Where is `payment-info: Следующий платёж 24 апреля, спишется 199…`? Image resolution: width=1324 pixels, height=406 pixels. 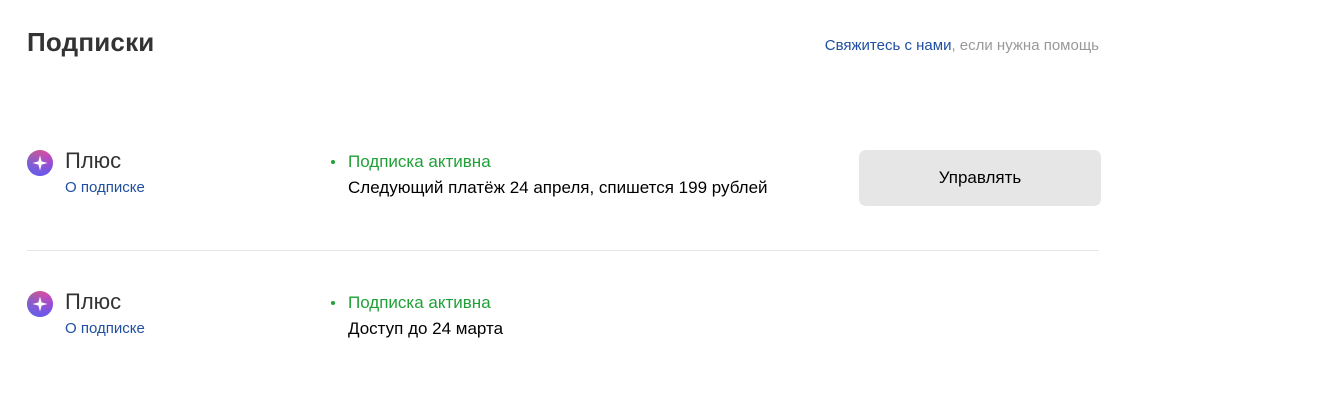
payment-info: Следующий платёж 24 апреля, спишется 199… is located at coordinates (558, 187).